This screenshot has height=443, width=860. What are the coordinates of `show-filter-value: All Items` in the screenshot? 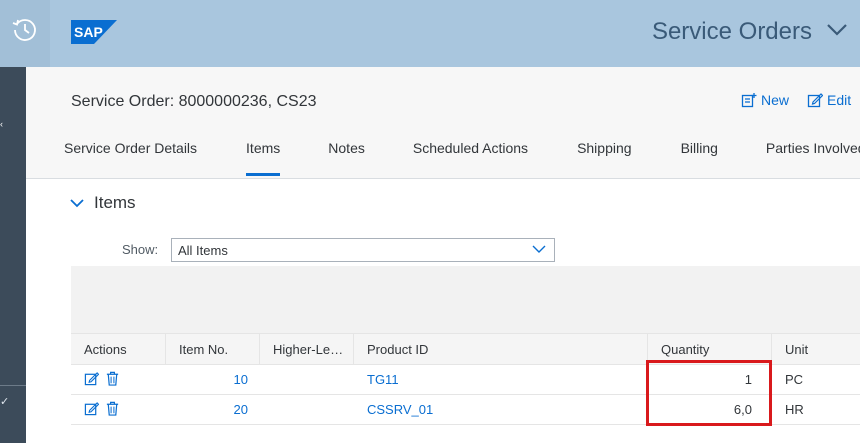 It's located at (203, 250).